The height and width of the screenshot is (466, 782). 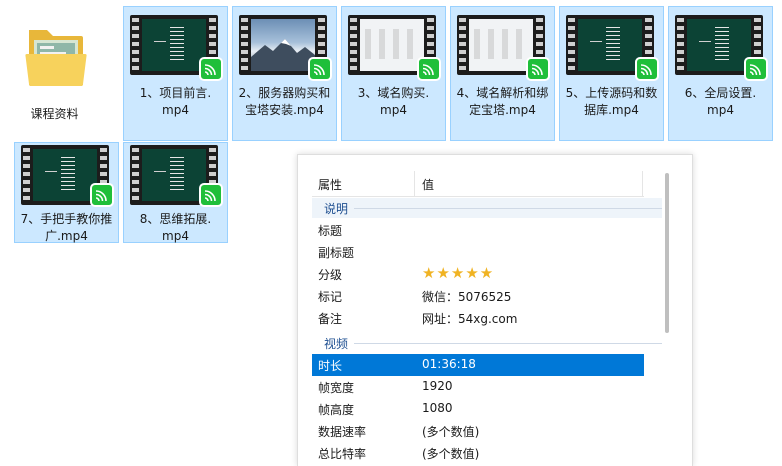 What do you see at coordinates (175, 227) in the screenshot?
I see `file-caption: 8、思维拓展. mp4` at bounding box center [175, 227].